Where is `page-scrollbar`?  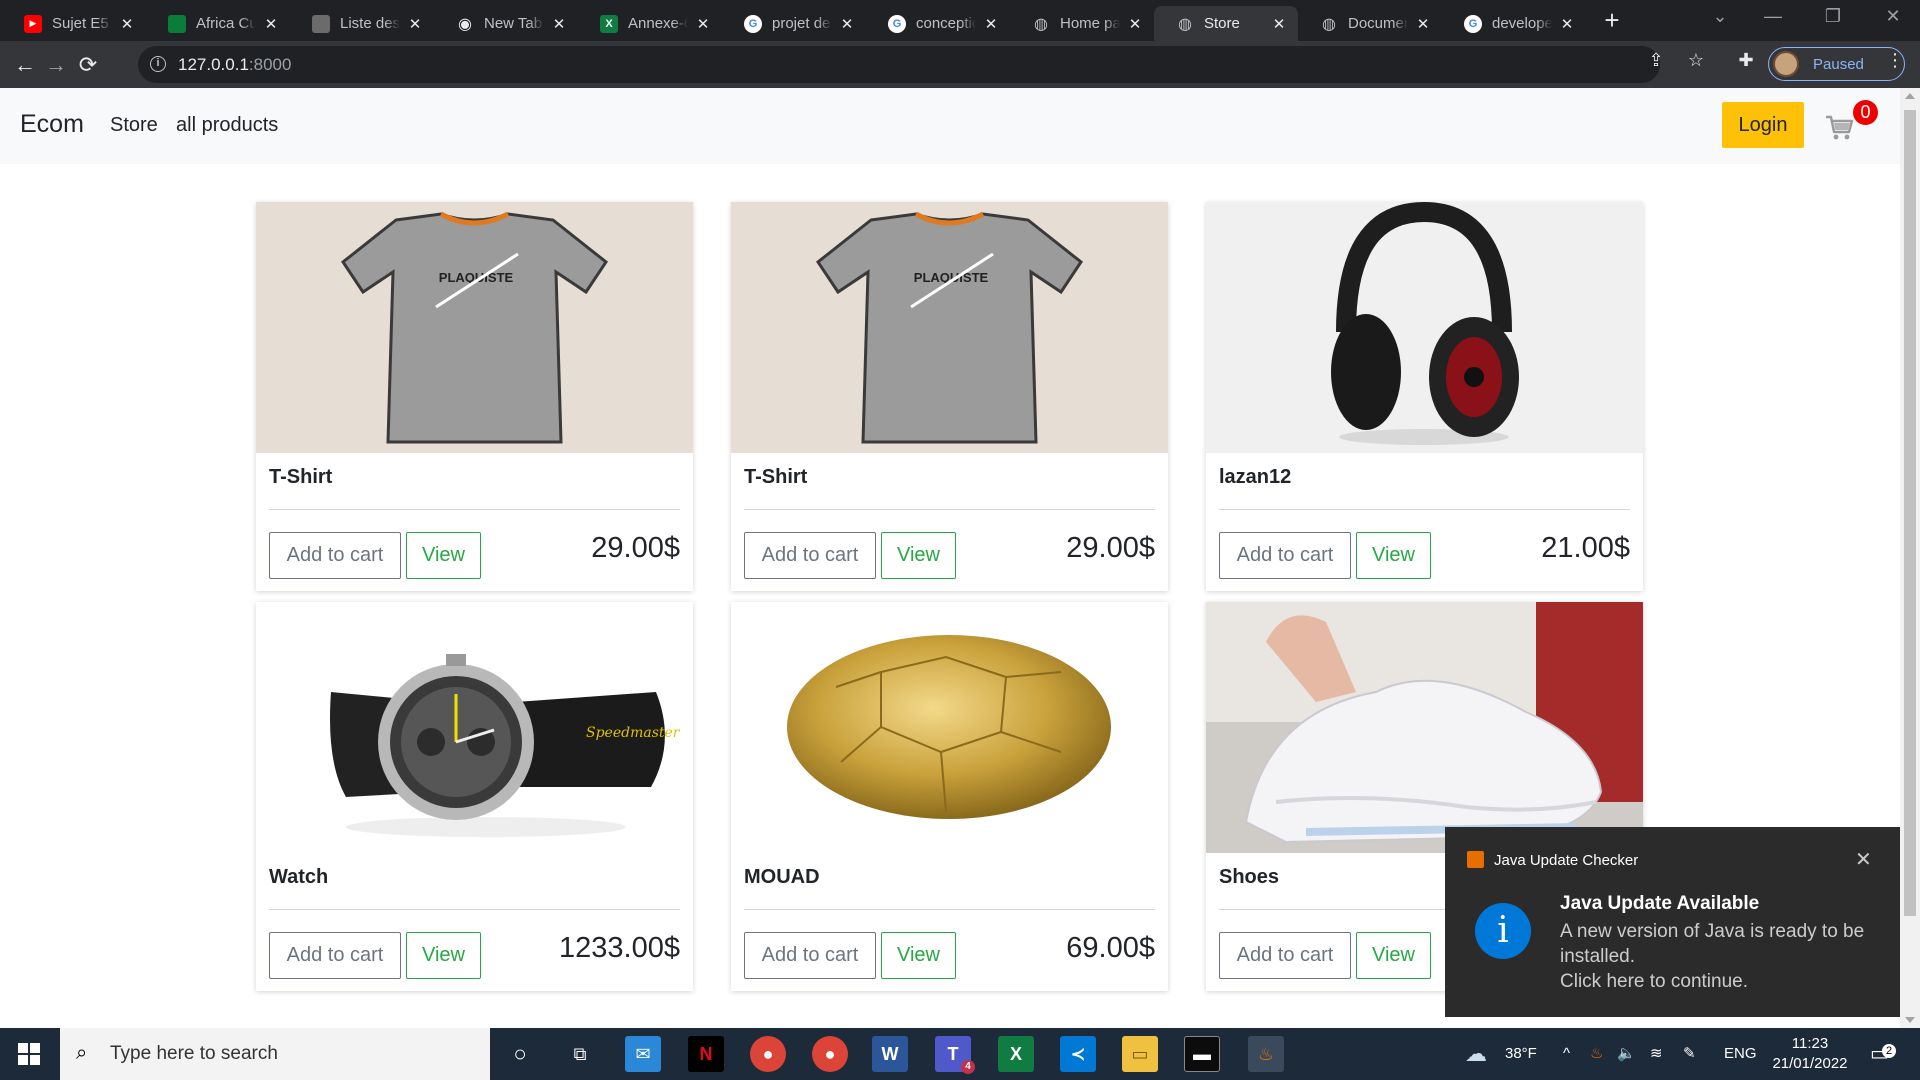
page-scrollbar is located at coordinates (1910, 558).